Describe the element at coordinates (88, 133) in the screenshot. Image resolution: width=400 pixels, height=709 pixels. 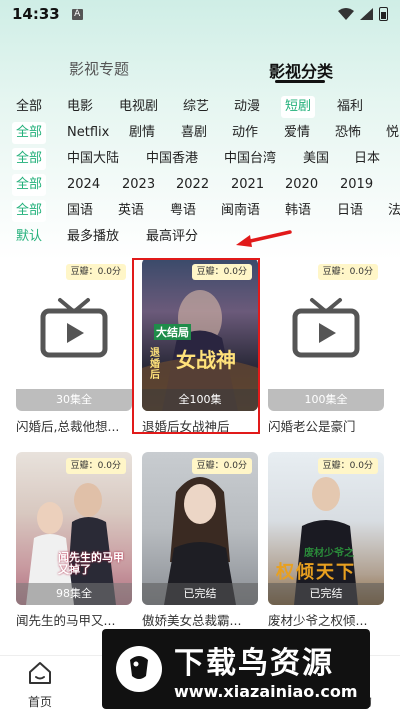
I see `filter-genre-netflix: Netflix` at that location.